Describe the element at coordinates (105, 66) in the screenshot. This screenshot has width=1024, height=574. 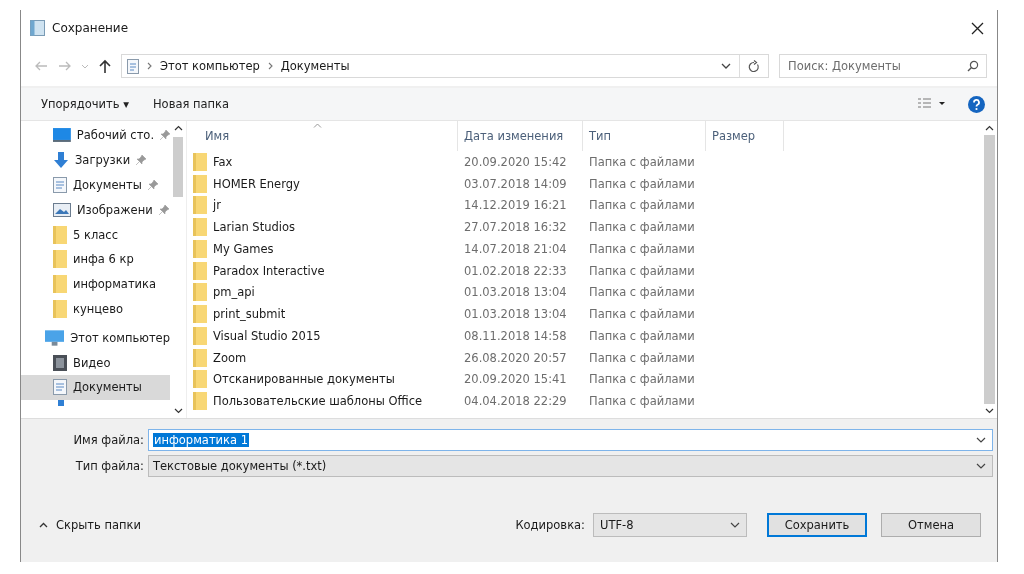
I see `up-arrow-icon` at that location.